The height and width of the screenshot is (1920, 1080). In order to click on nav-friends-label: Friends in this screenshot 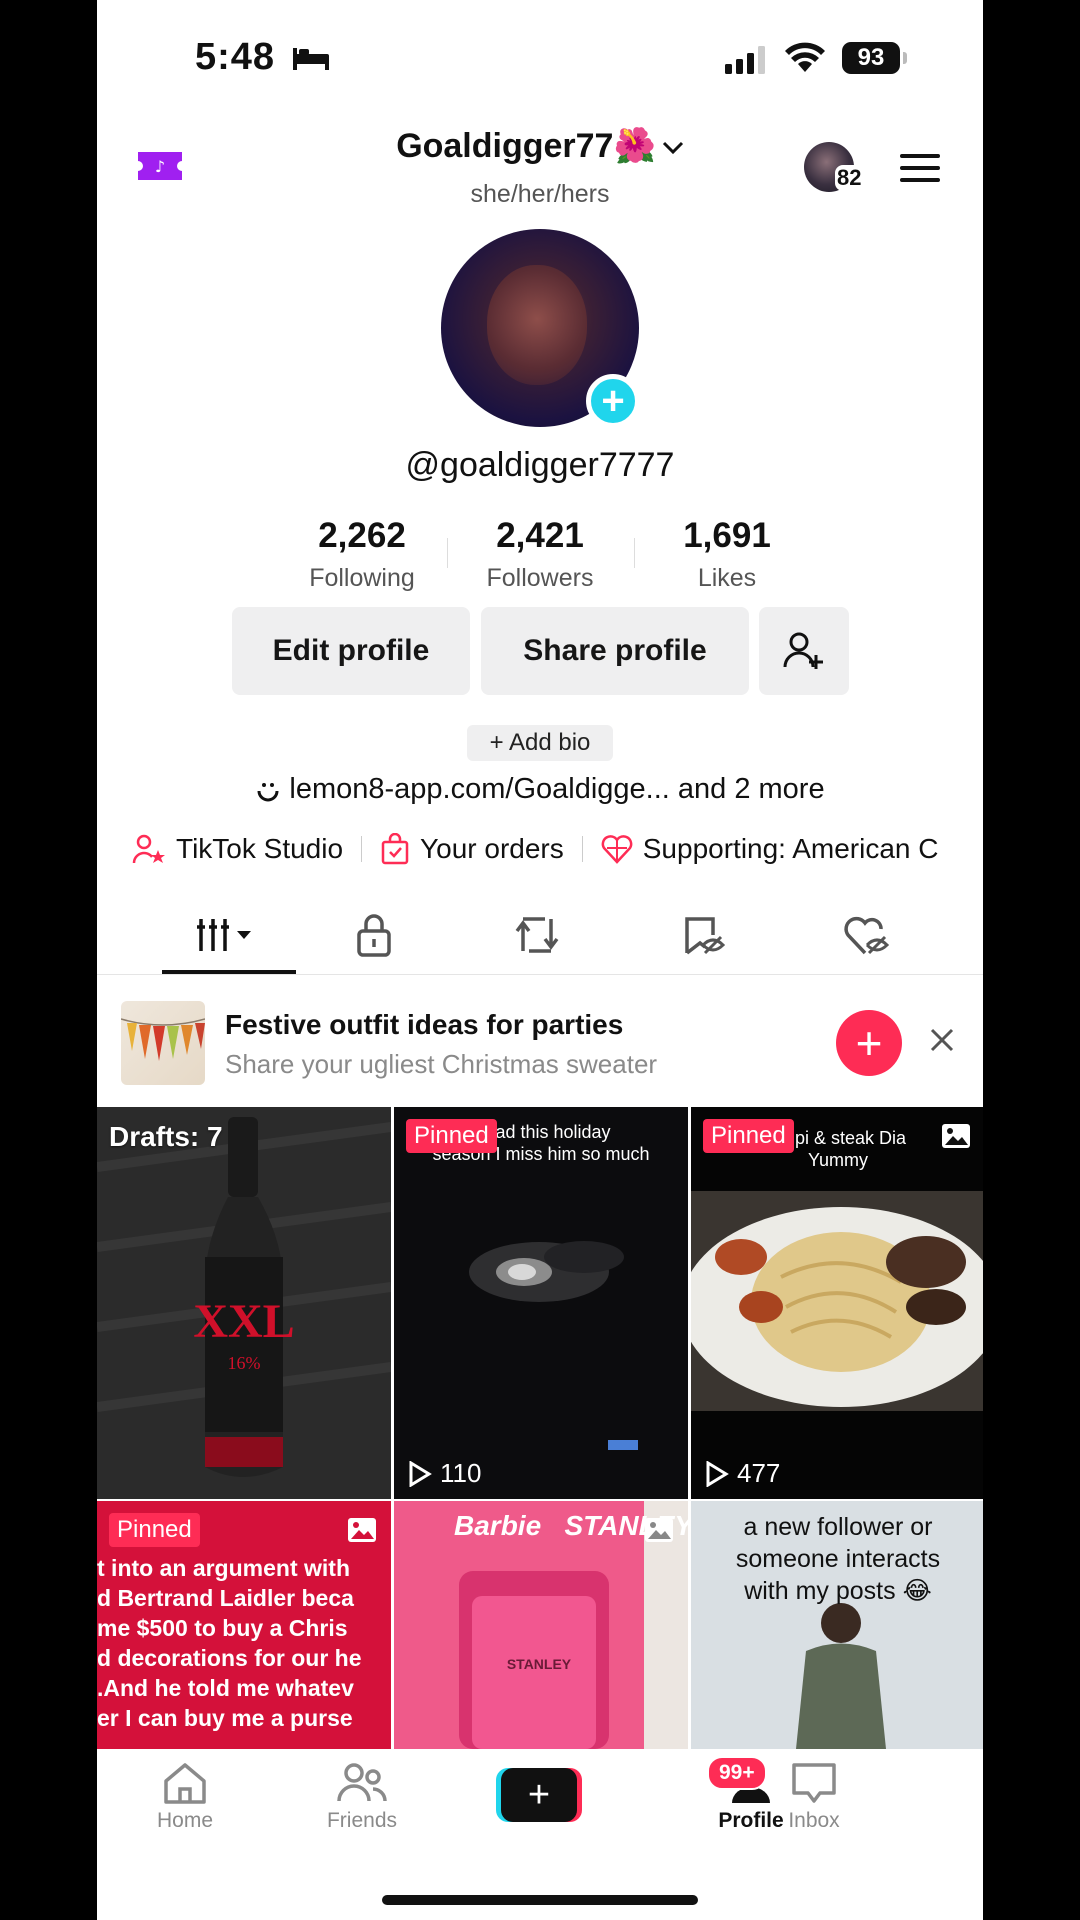, I will do `click(362, 1820)`.